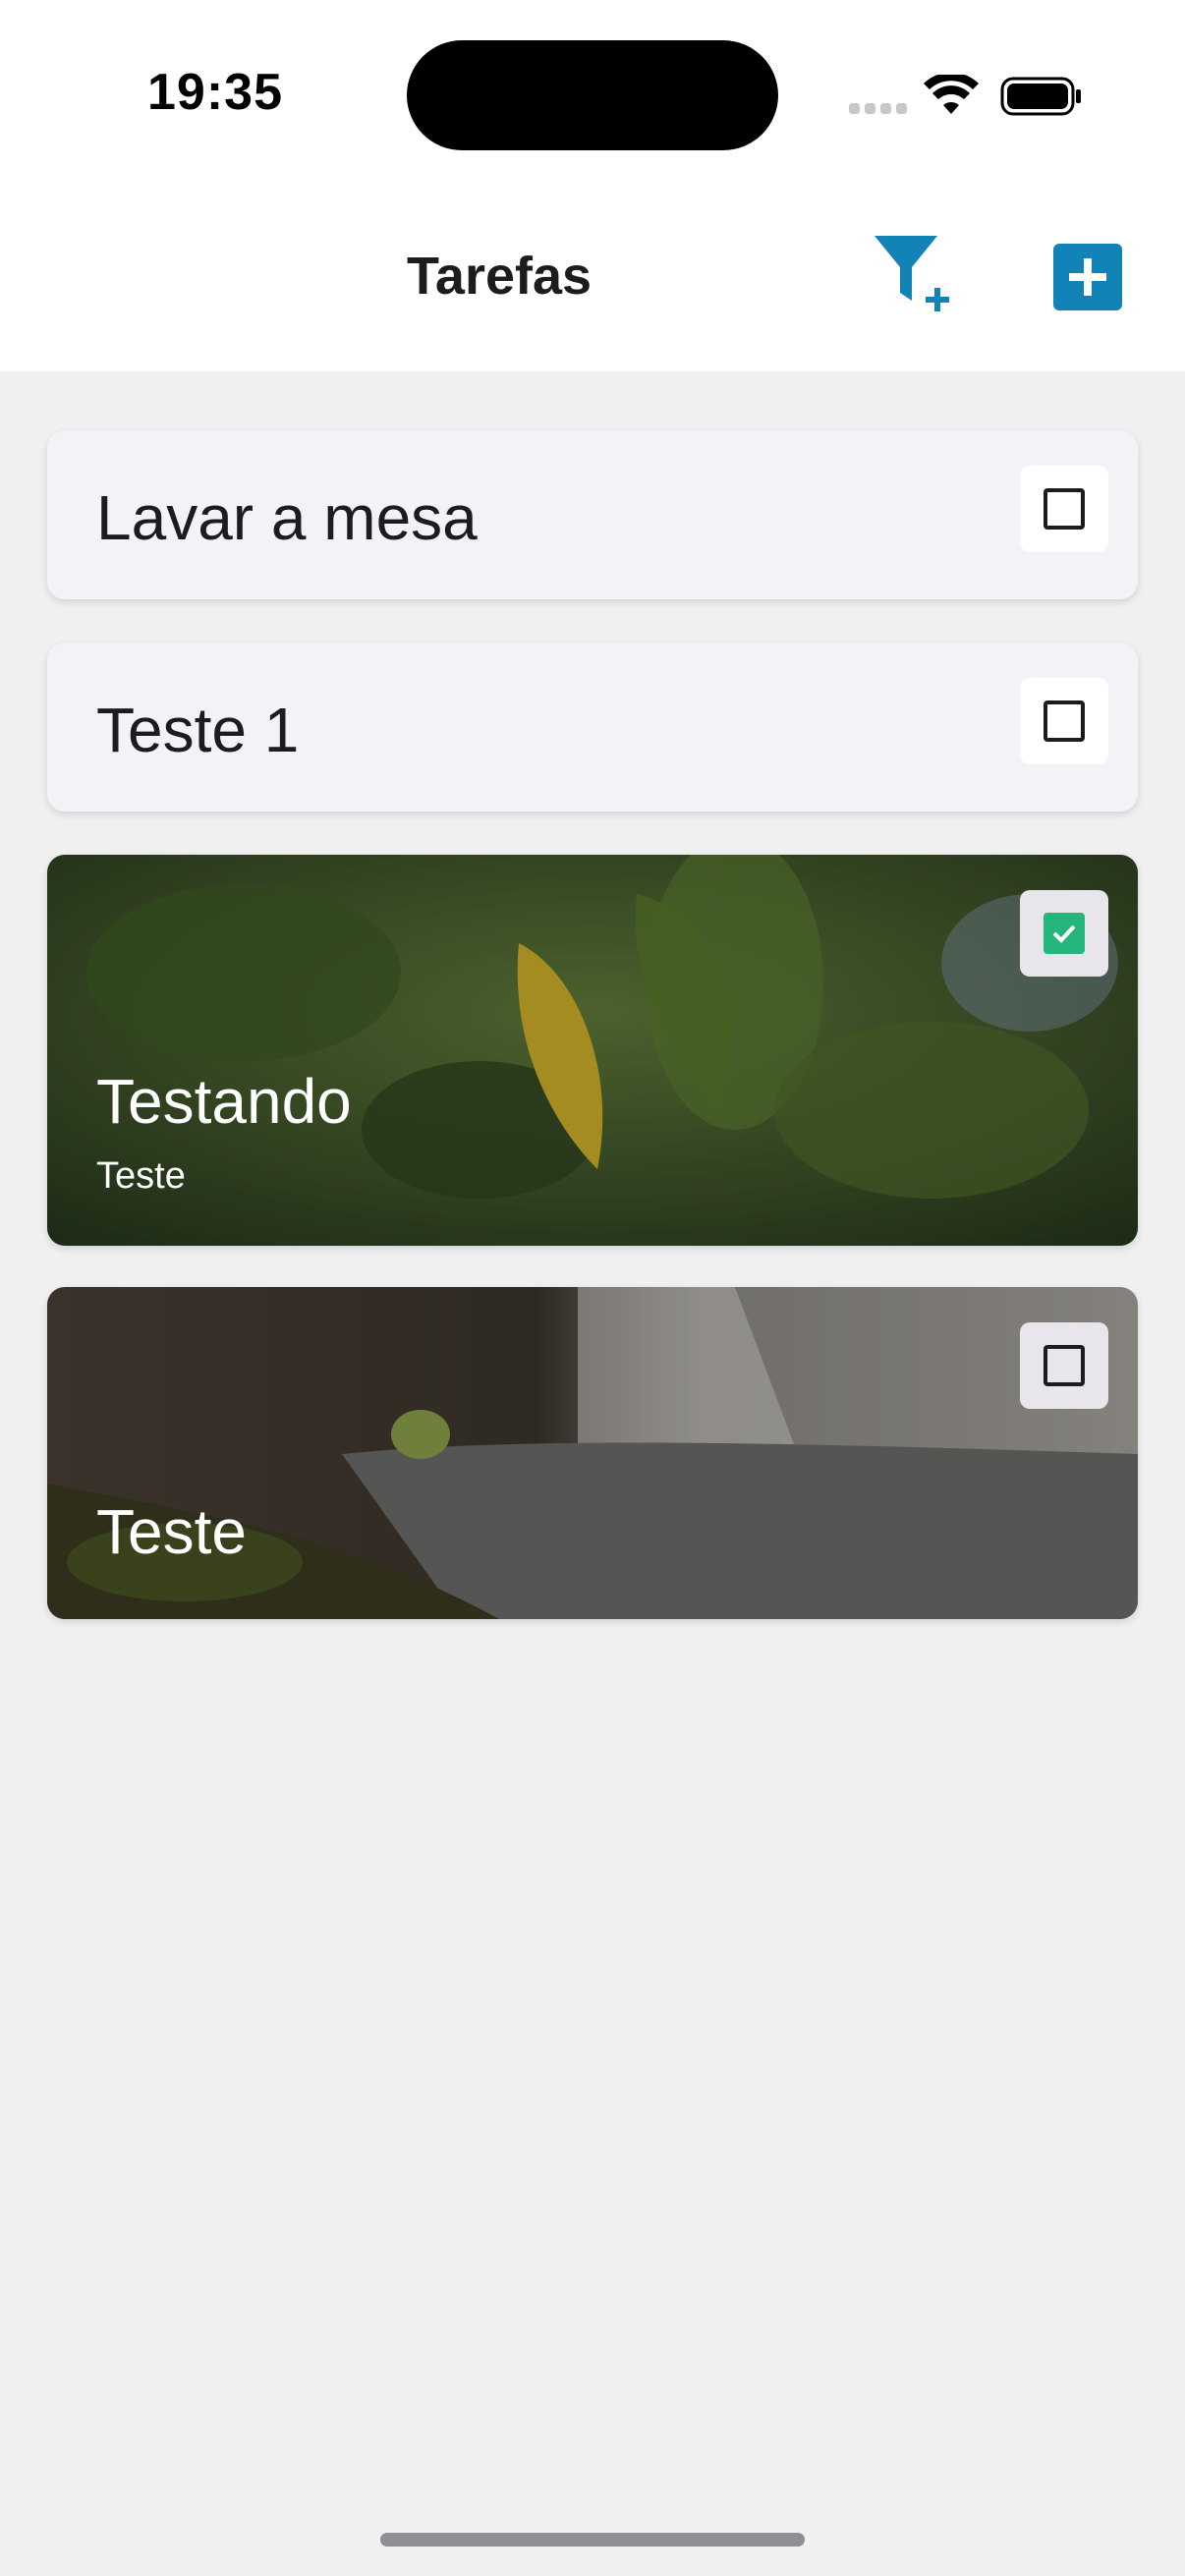  I want to click on status-time: 19:35, so click(215, 92).